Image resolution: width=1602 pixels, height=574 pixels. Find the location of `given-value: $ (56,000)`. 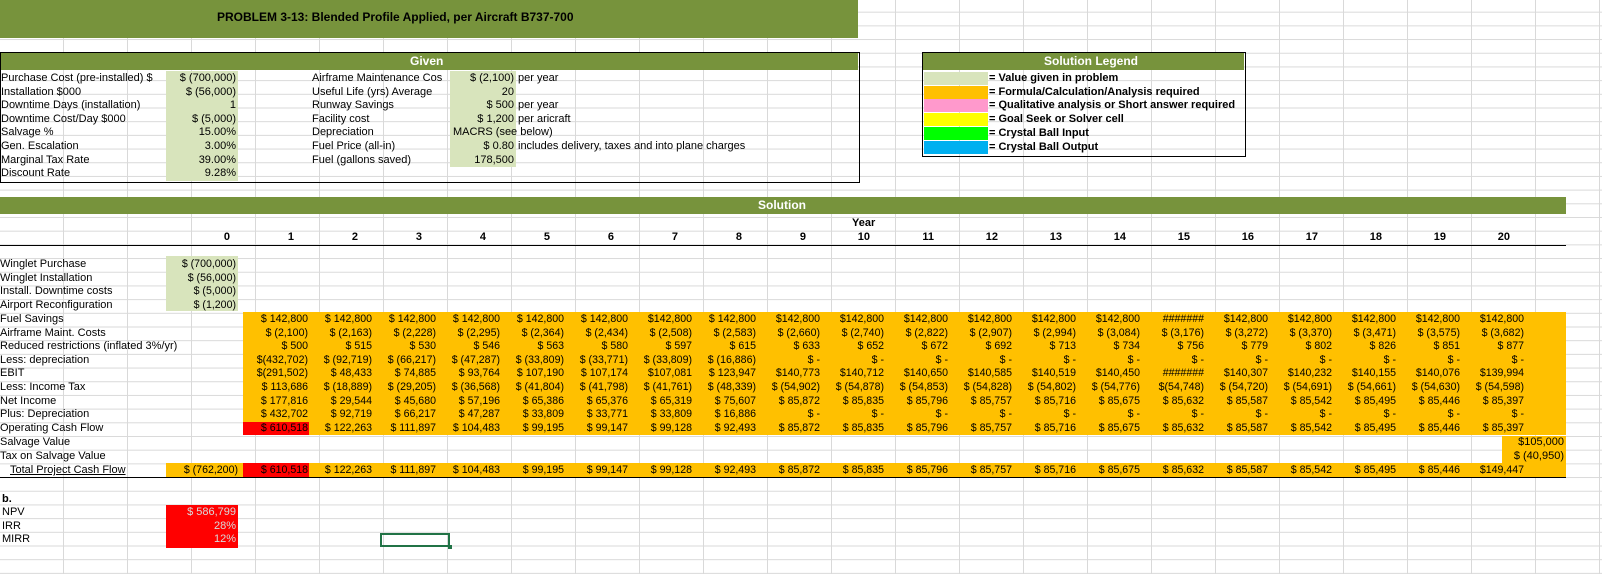

given-value: $ (56,000) is located at coordinates (210, 91).